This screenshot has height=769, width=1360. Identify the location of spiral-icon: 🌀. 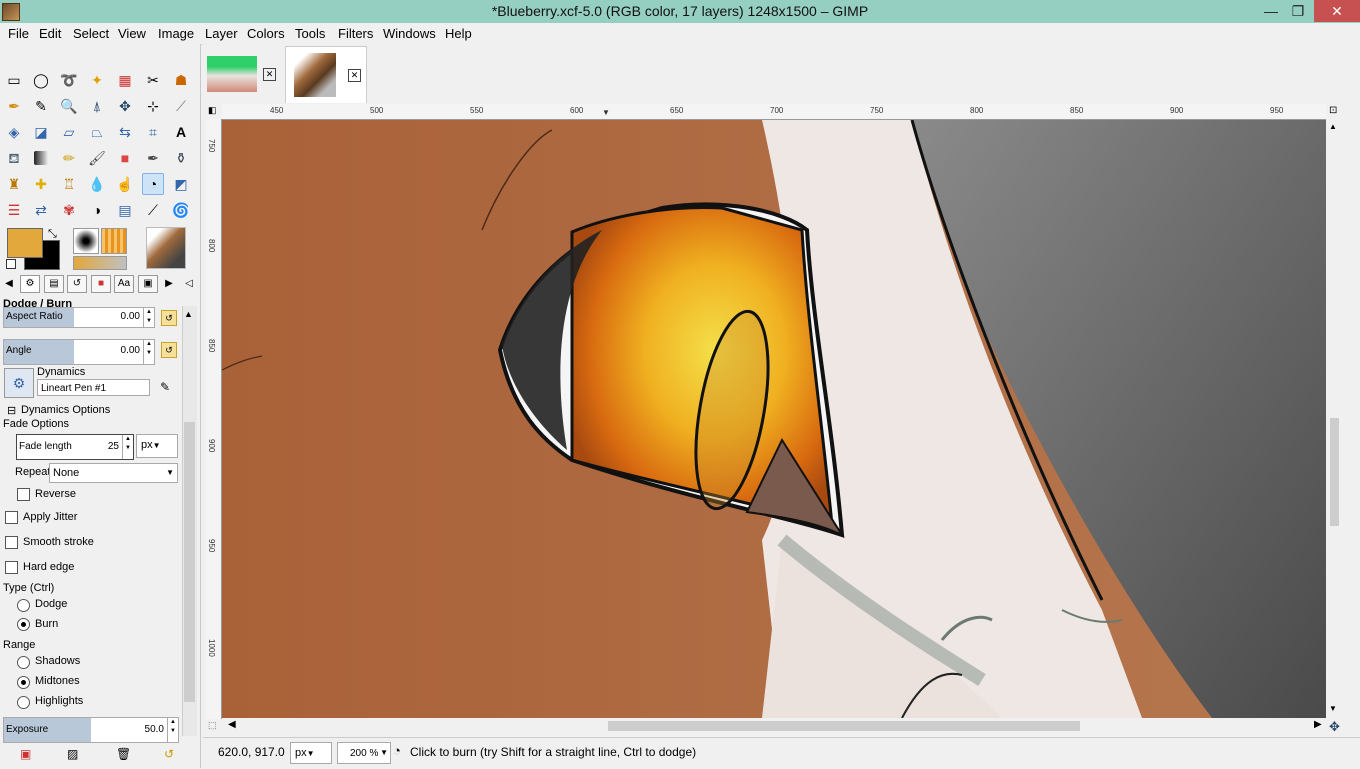
(181, 210).